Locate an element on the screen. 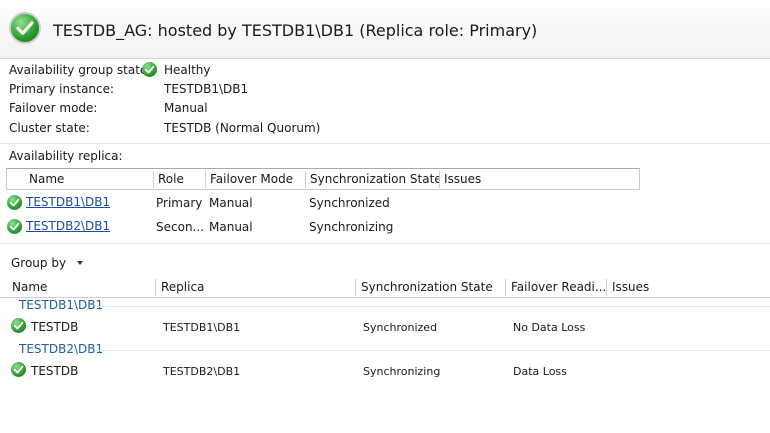  database-replica: TESTDB1\DB1 is located at coordinates (202, 327).